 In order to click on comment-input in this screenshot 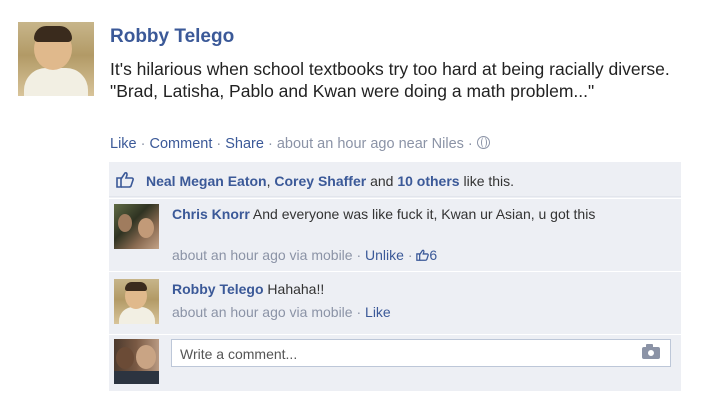, I will do `click(400, 354)`.